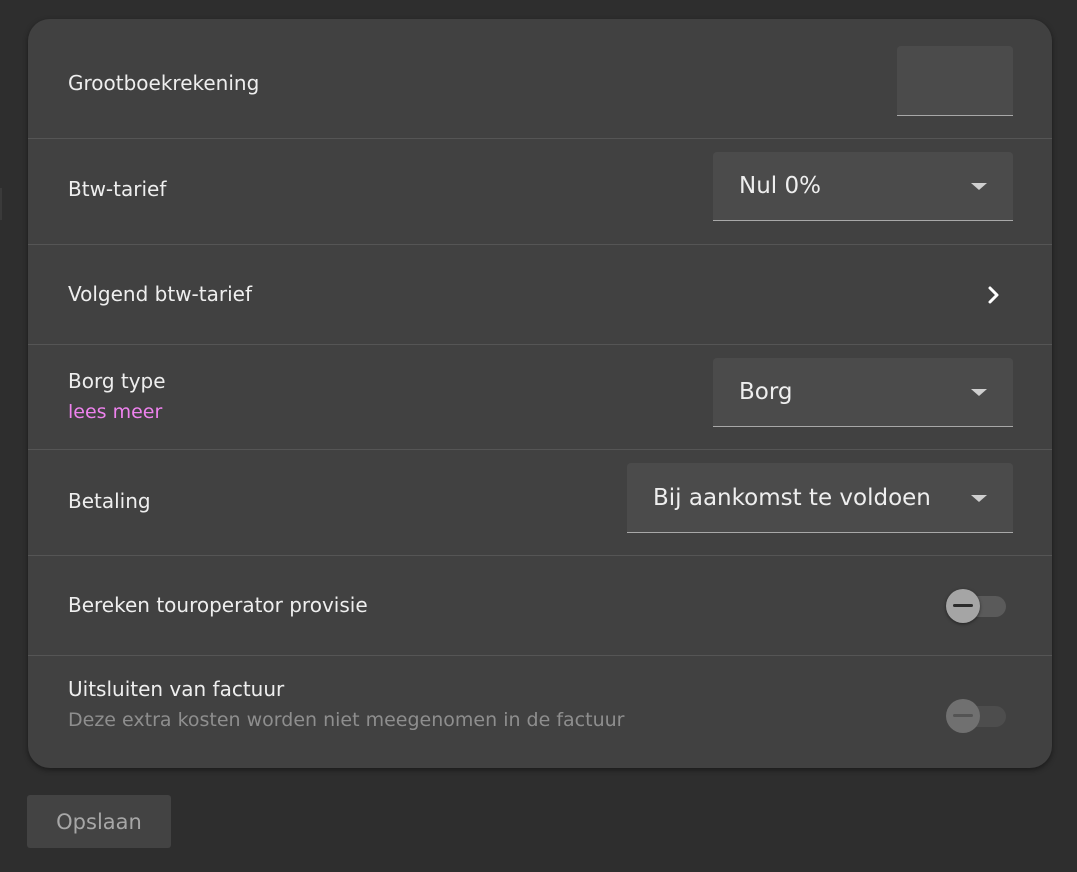 The image size is (1077, 872). Describe the element at coordinates (955, 81) in the screenshot. I see `ledger-input` at that location.